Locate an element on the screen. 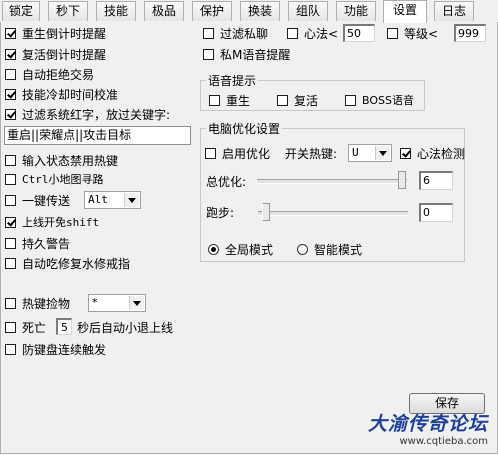  tab-label: 换装 is located at coordinates (259, 11).